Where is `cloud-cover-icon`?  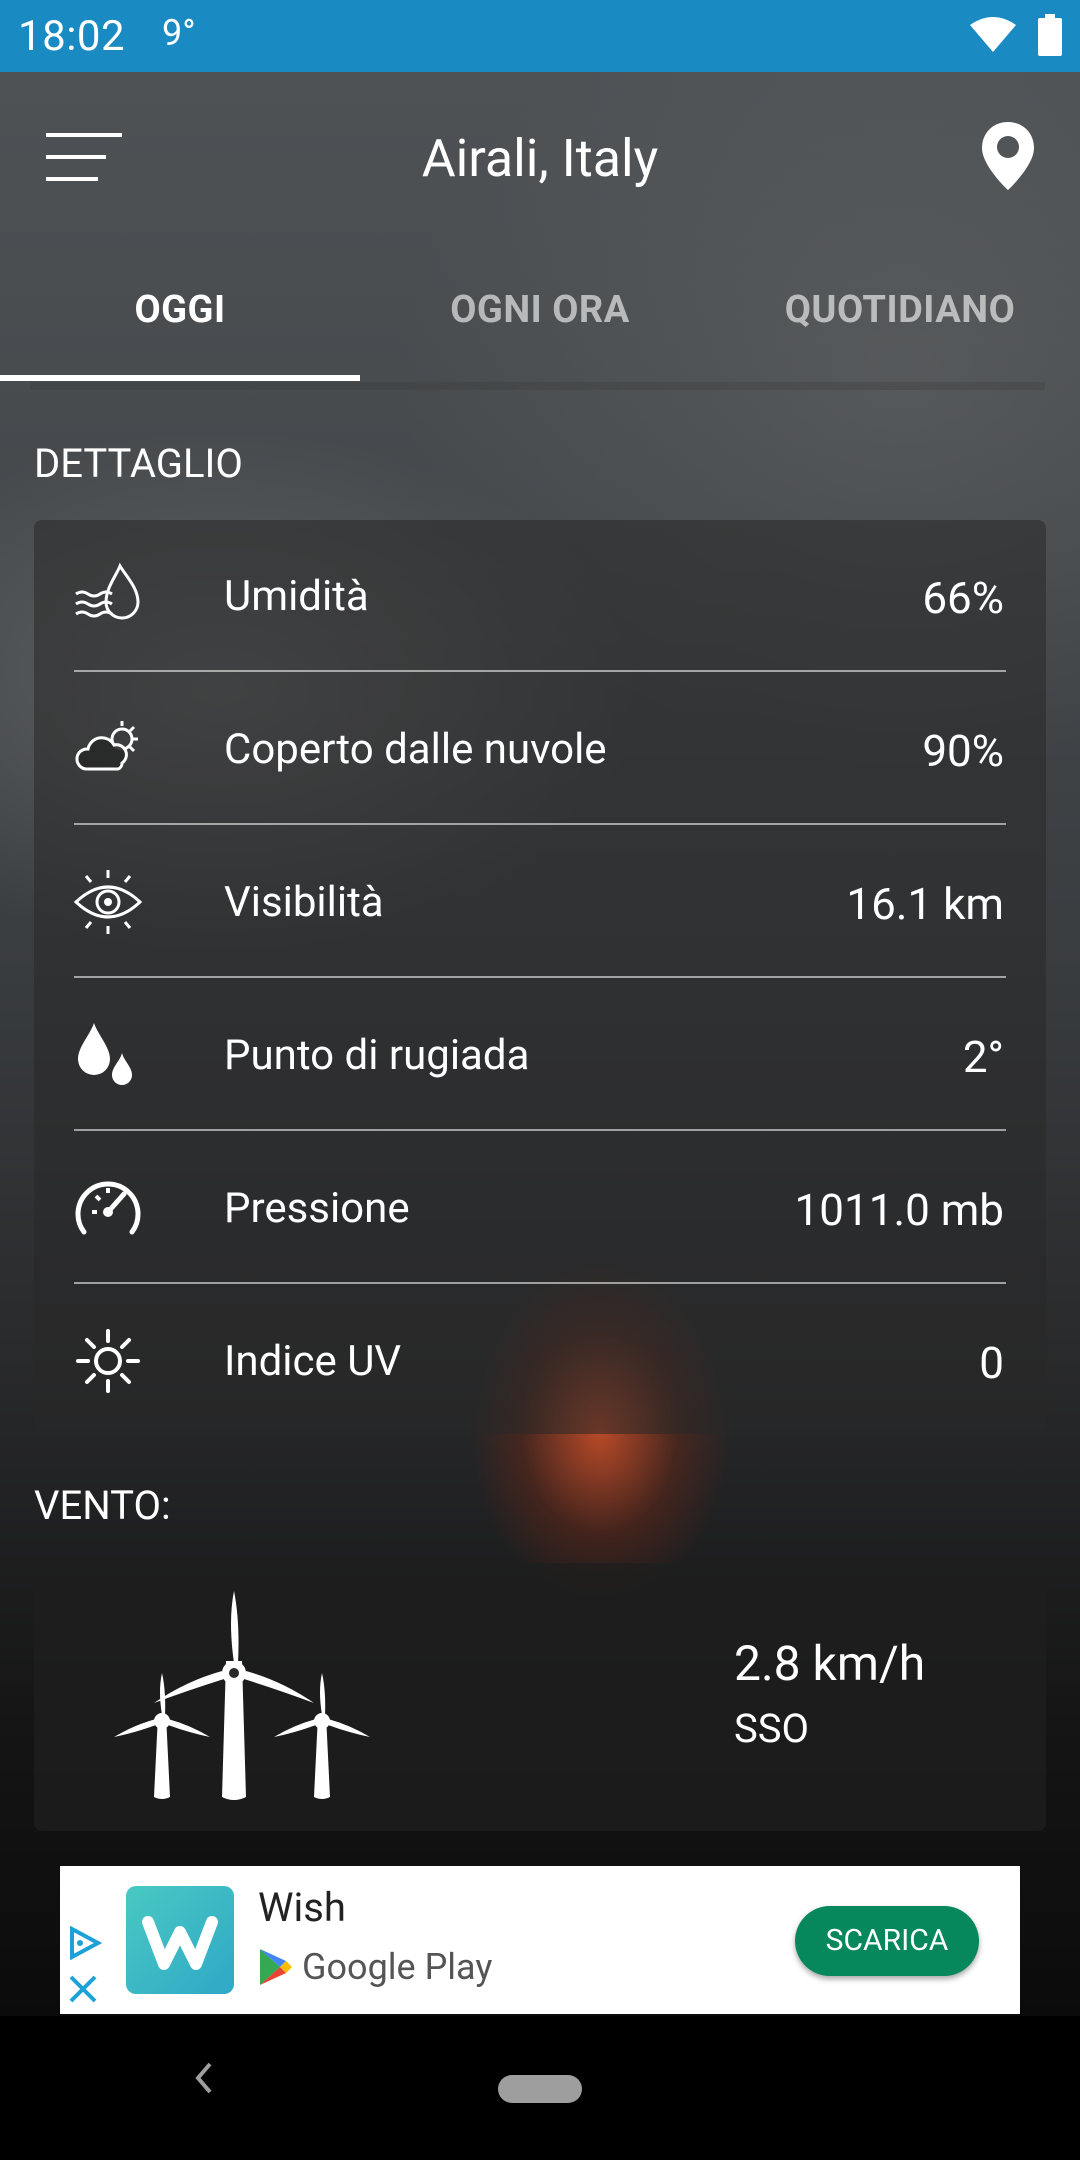
cloud-cover-icon is located at coordinates (106, 746).